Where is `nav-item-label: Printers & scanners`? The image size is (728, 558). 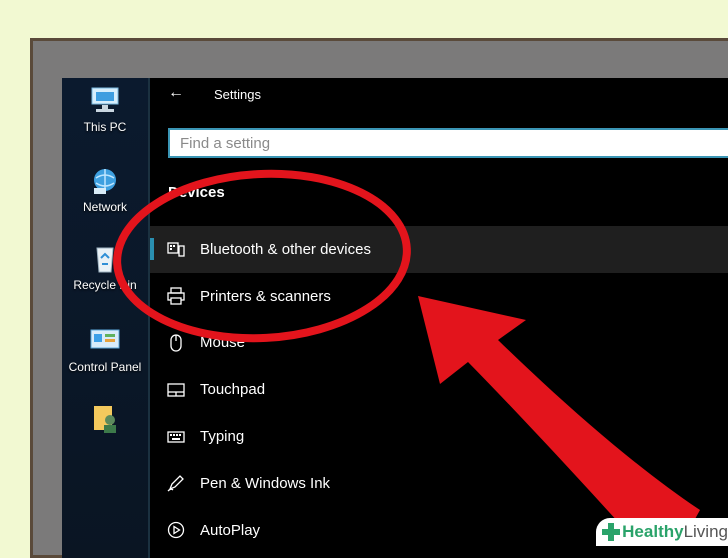 nav-item-label: Printers & scanners is located at coordinates (265, 296).